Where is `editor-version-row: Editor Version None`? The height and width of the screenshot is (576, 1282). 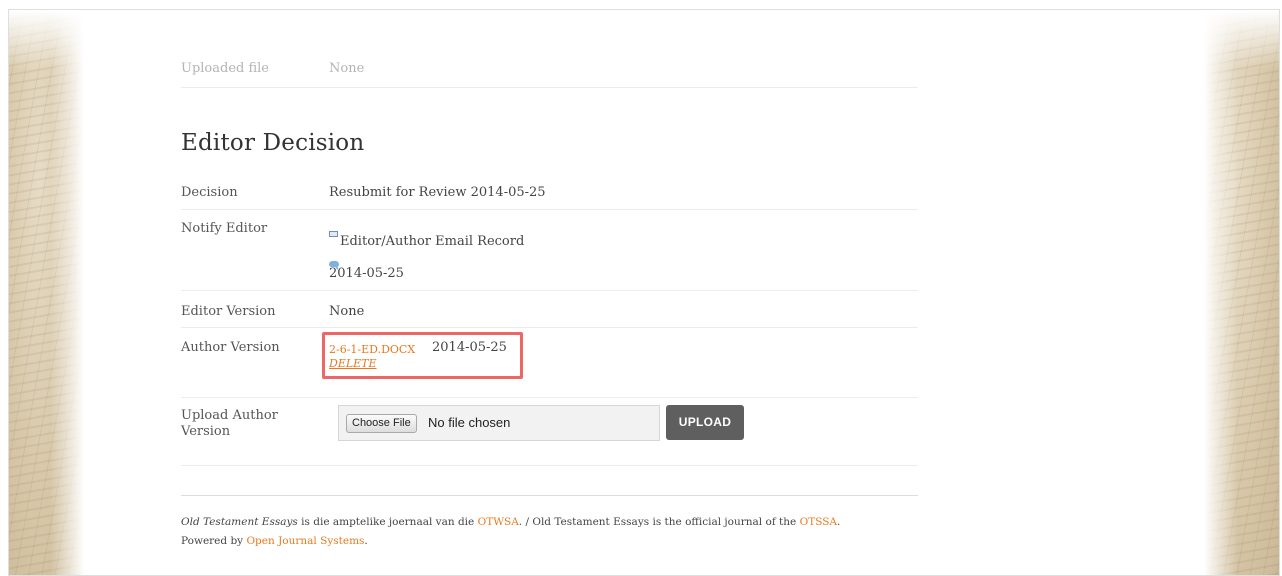 editor-version-row: Editor Version None is located at coordinates (549, 309).